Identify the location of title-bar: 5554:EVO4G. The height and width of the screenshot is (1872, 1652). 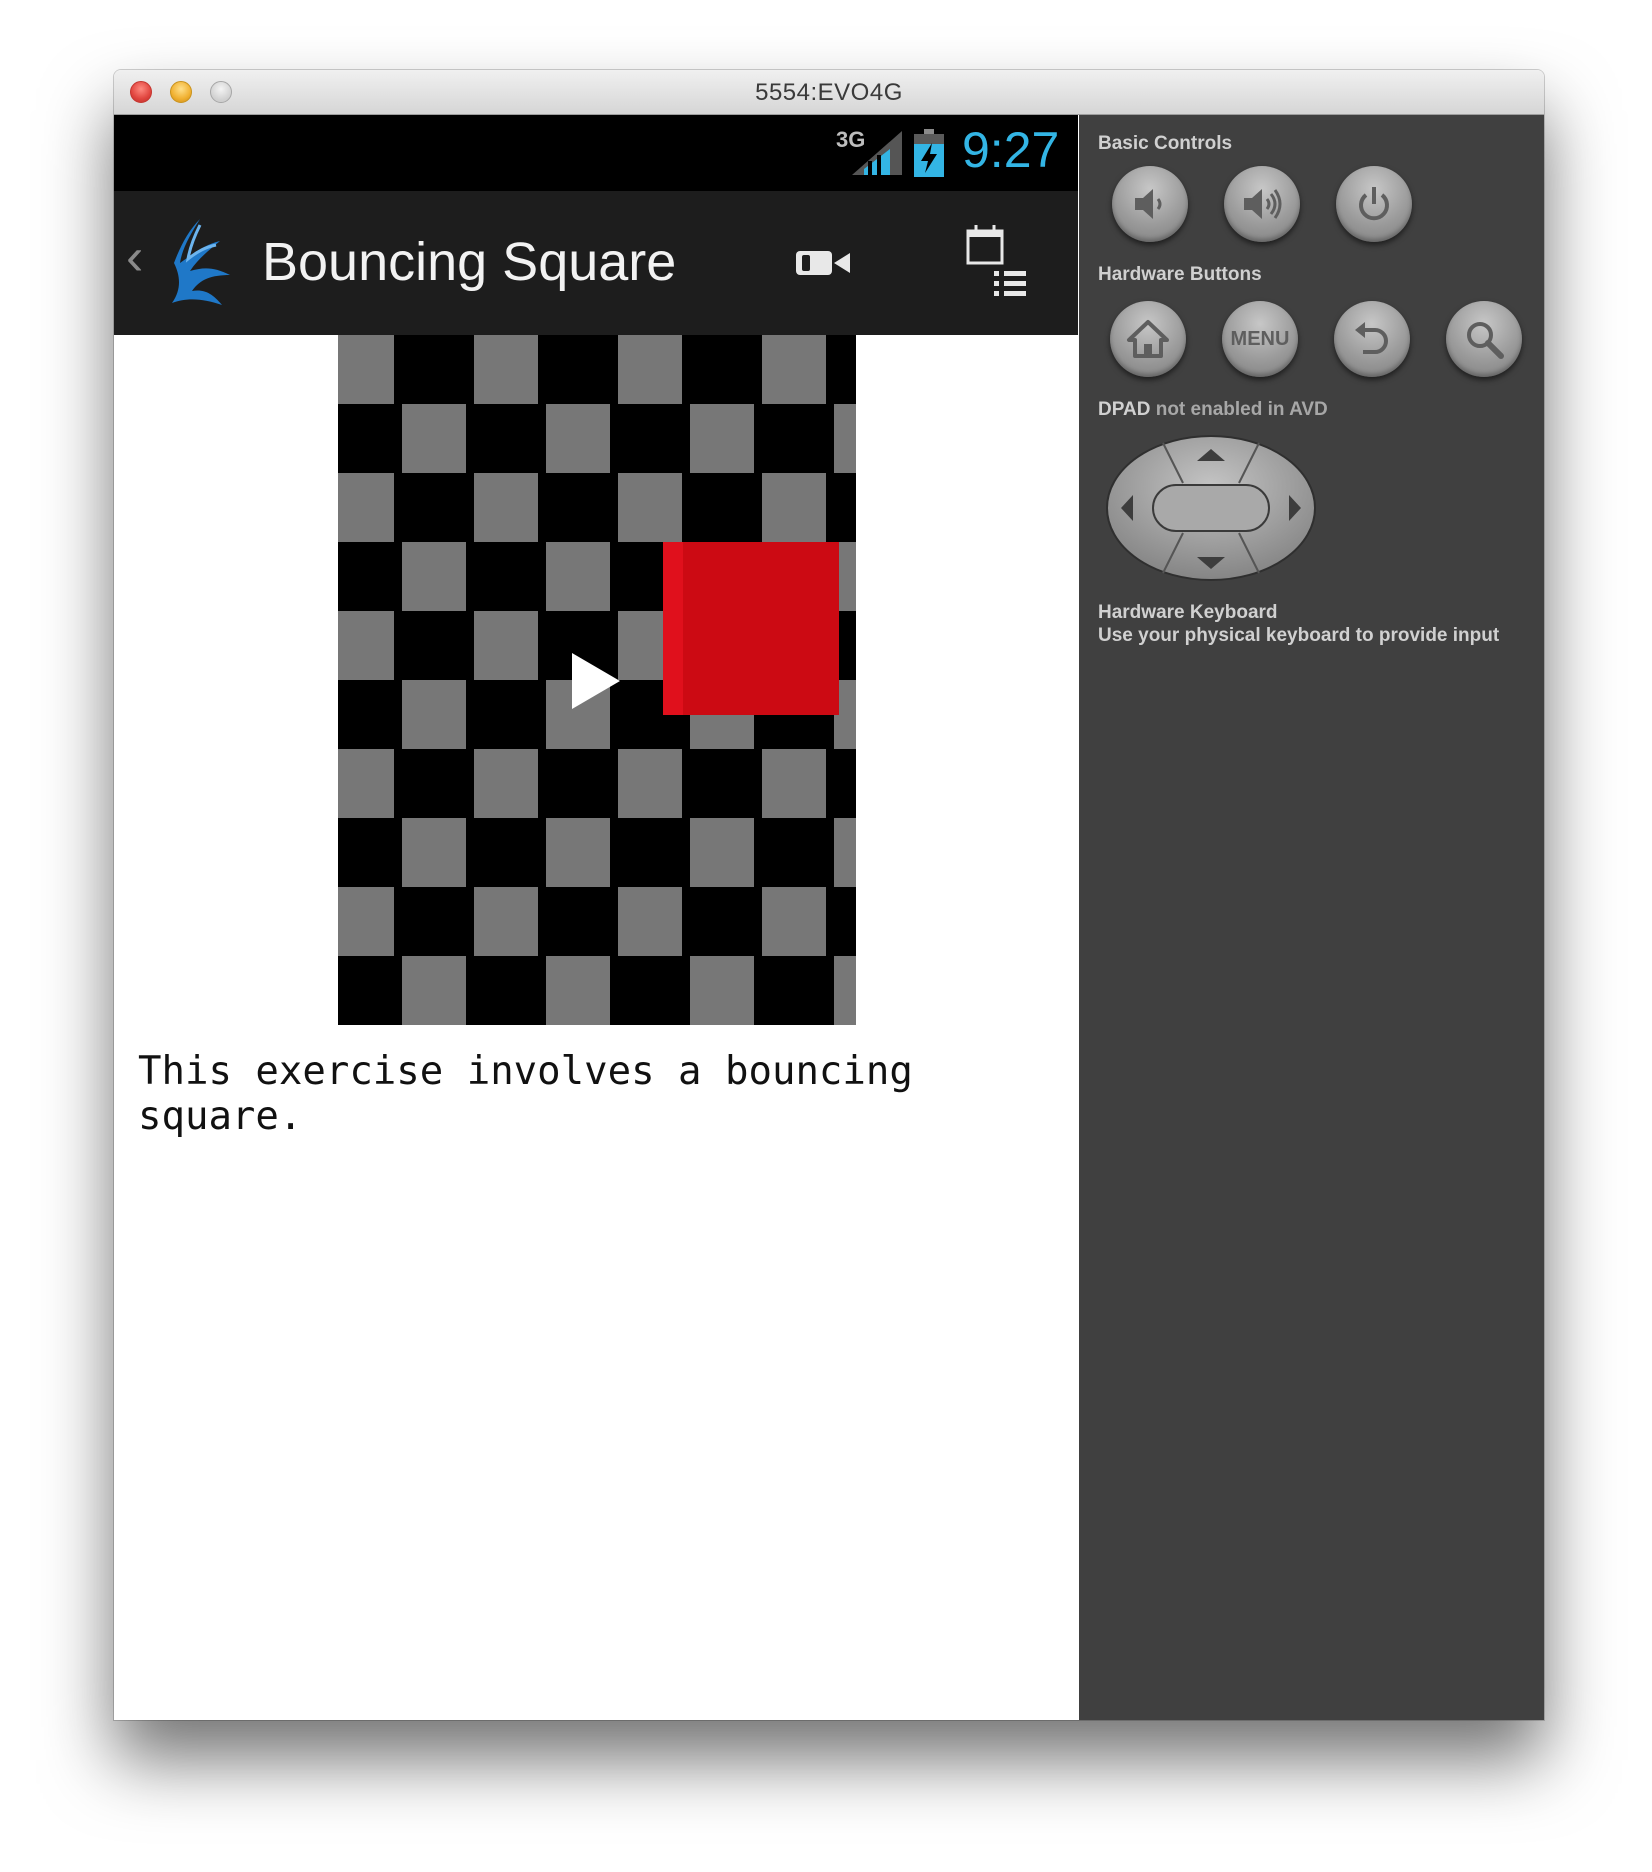
(829, 92).